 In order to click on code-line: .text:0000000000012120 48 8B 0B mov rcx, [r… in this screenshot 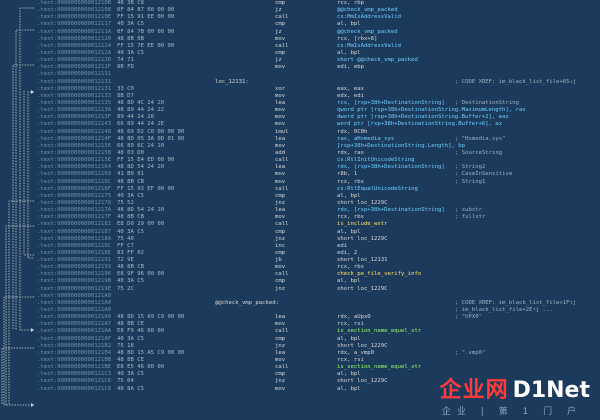, I will do `click(318, 39)`.